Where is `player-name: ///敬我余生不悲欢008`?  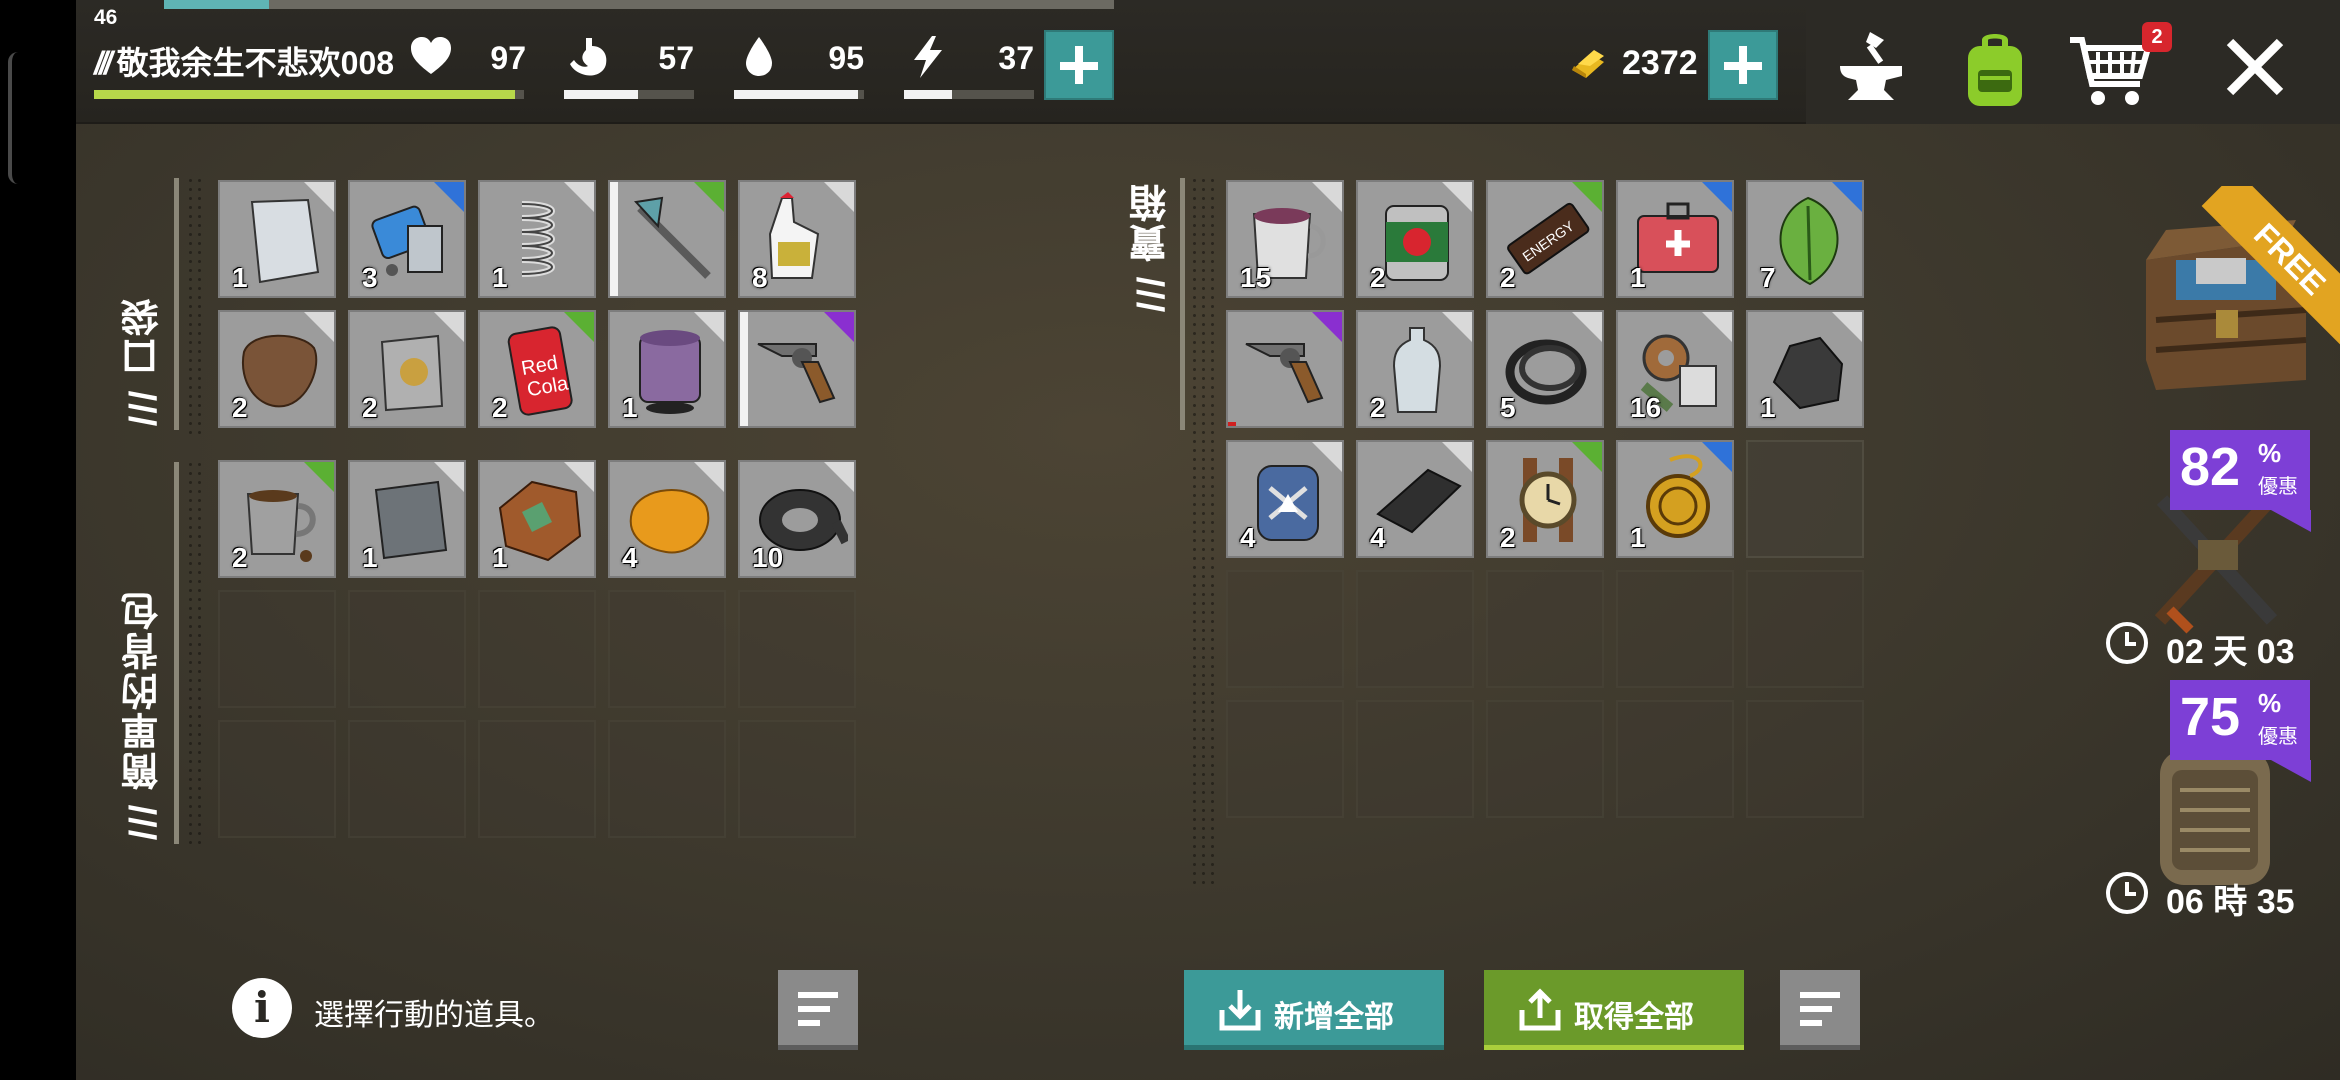
player-name: ///敬我余生不悲欢008 is located at coordinates (244, 61).